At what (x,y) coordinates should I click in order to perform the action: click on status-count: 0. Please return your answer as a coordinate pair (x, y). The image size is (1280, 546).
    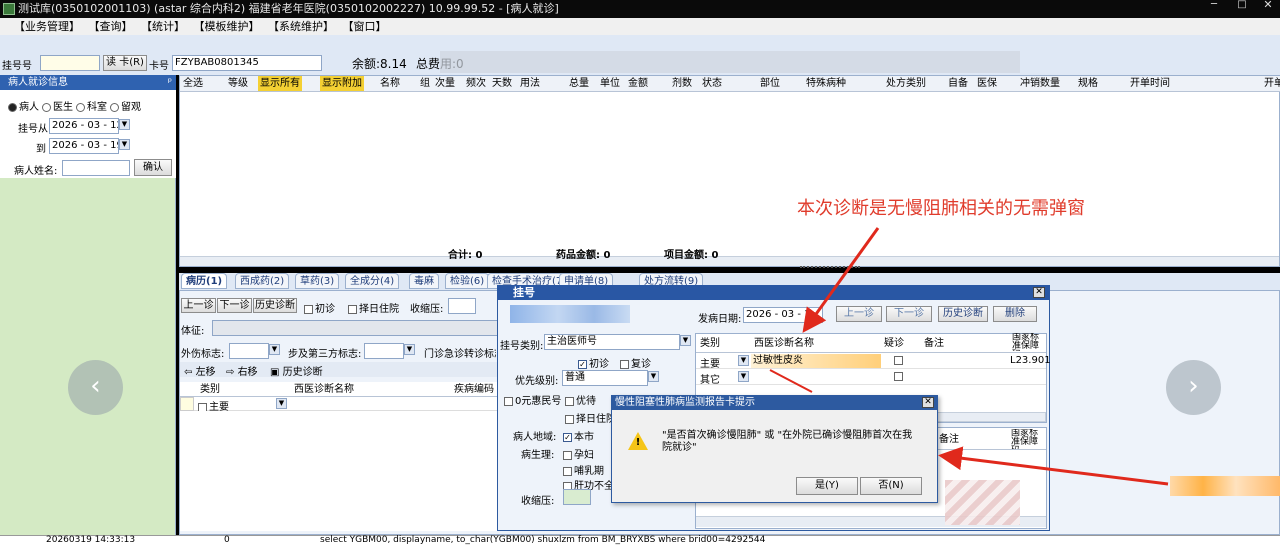
    Looking at the image, I should click on (227, 540).